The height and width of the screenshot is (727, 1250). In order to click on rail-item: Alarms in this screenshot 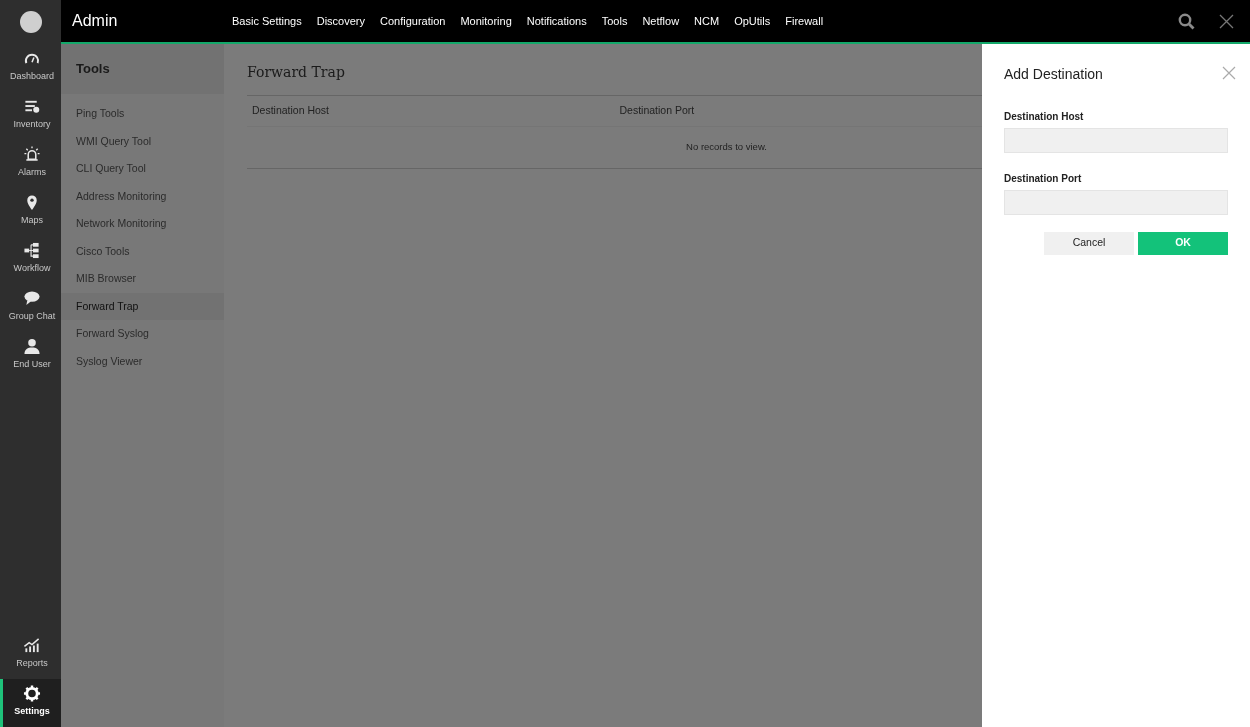, I will do `click(30, 164)`.